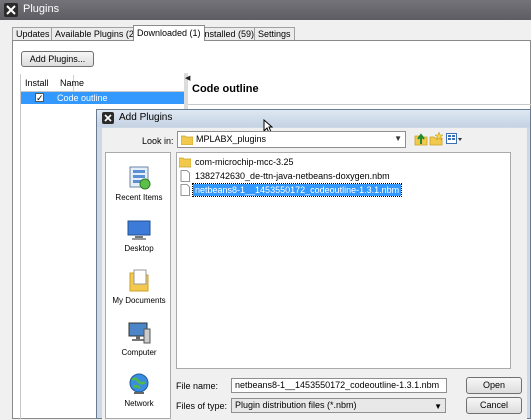 The image size is (531, 420). Describe the element at coordinates (421, 139) in the screenshot. I see `up-folder-icon` at that location.